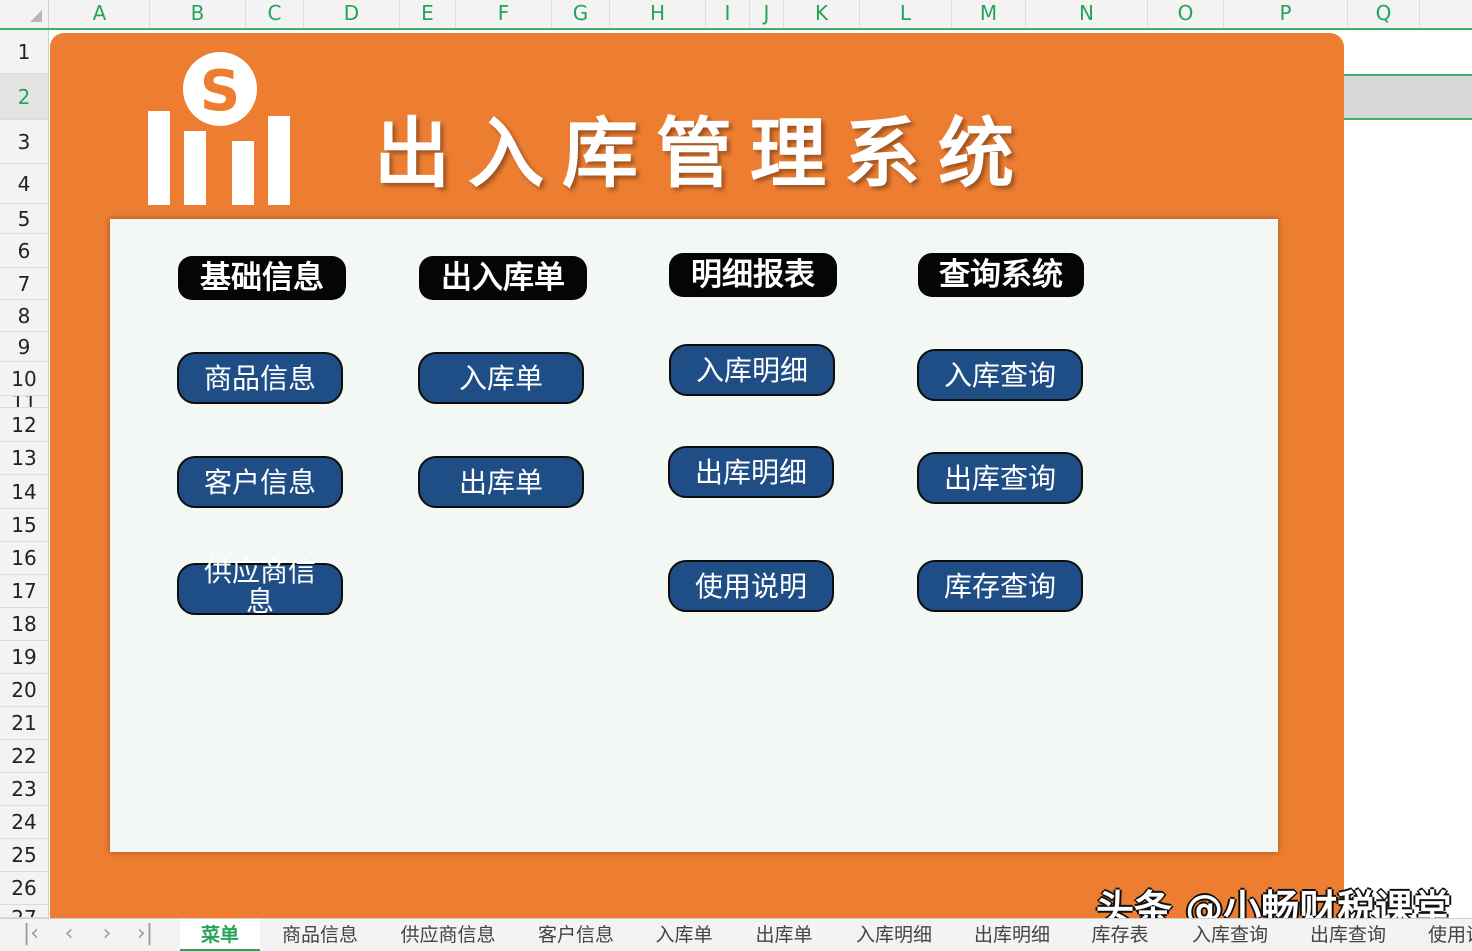 This screenshot has height=951, width=1472. Describe the element at coordinates (501, 482) in the screenshot. I see `outbound-order-button: 出库单` at that location.